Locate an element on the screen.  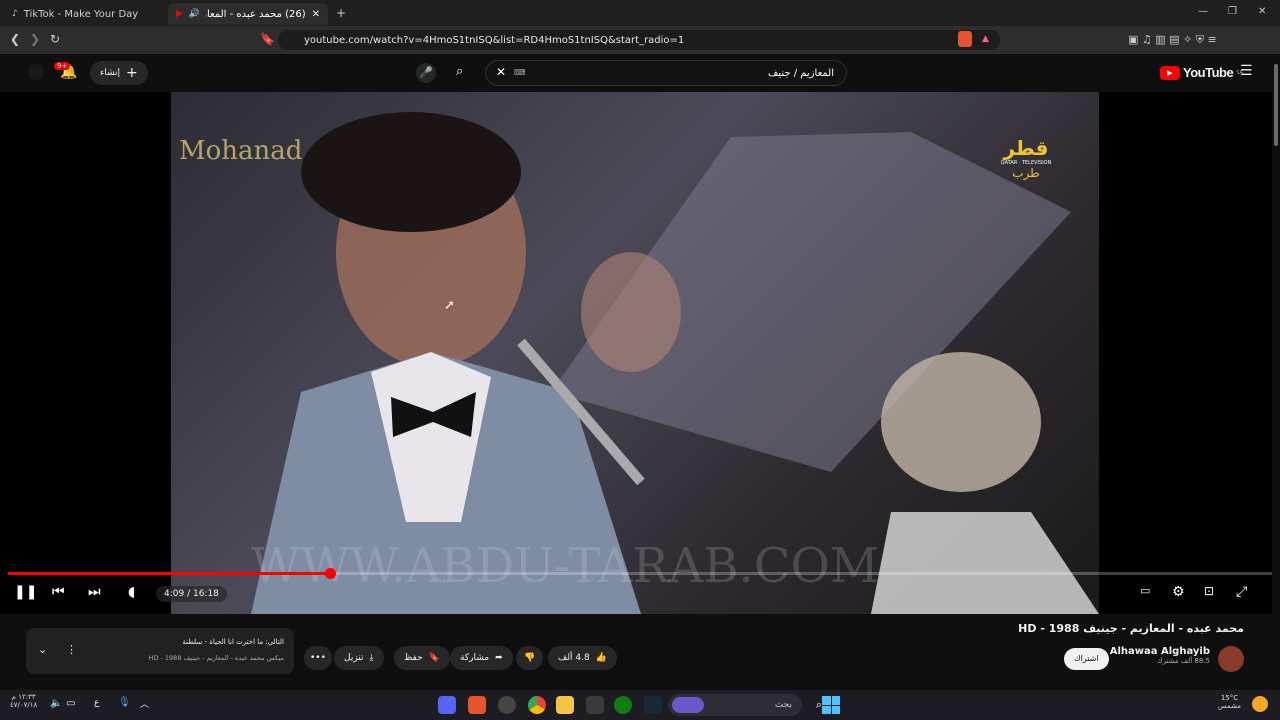
fullscreen-icon: ⤢ is located at coordinates (1241, 592).